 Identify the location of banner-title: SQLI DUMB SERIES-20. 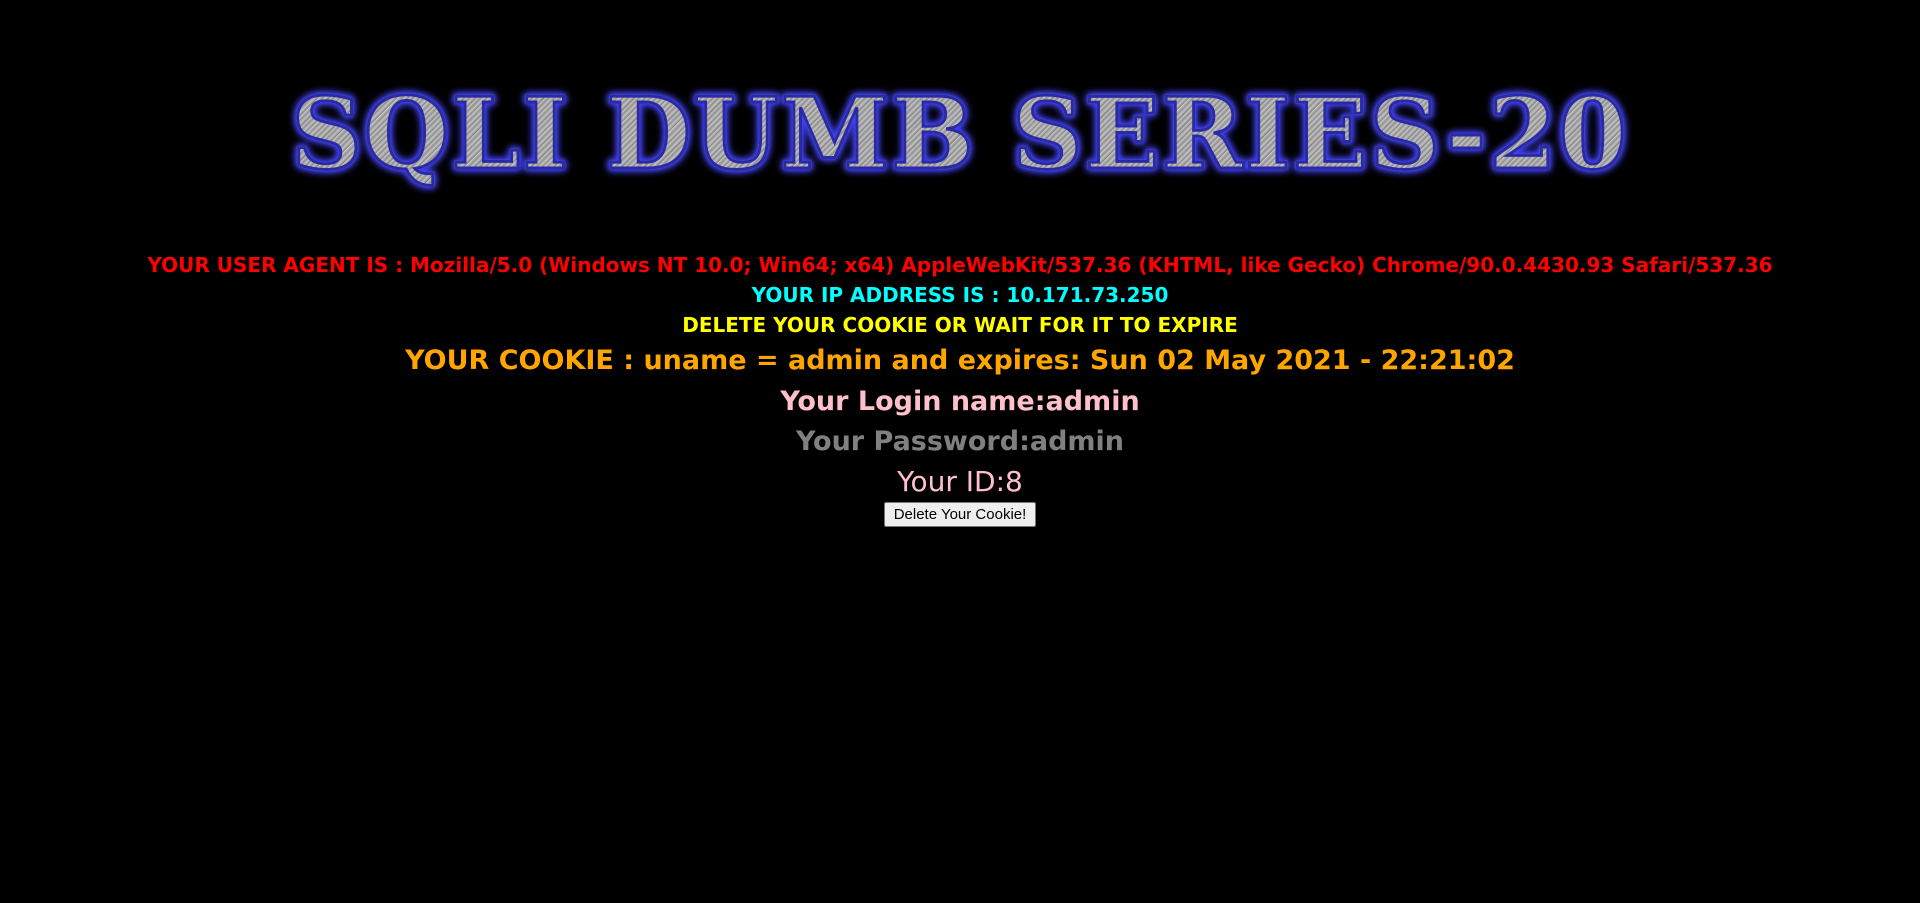
(959, 134).